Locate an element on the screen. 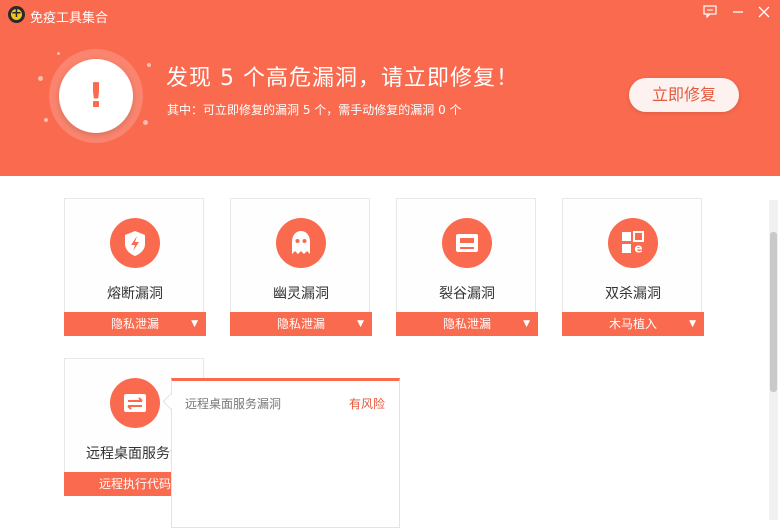  vuln-name: 幽灵漏洞 is located at coordinates (301, 294).